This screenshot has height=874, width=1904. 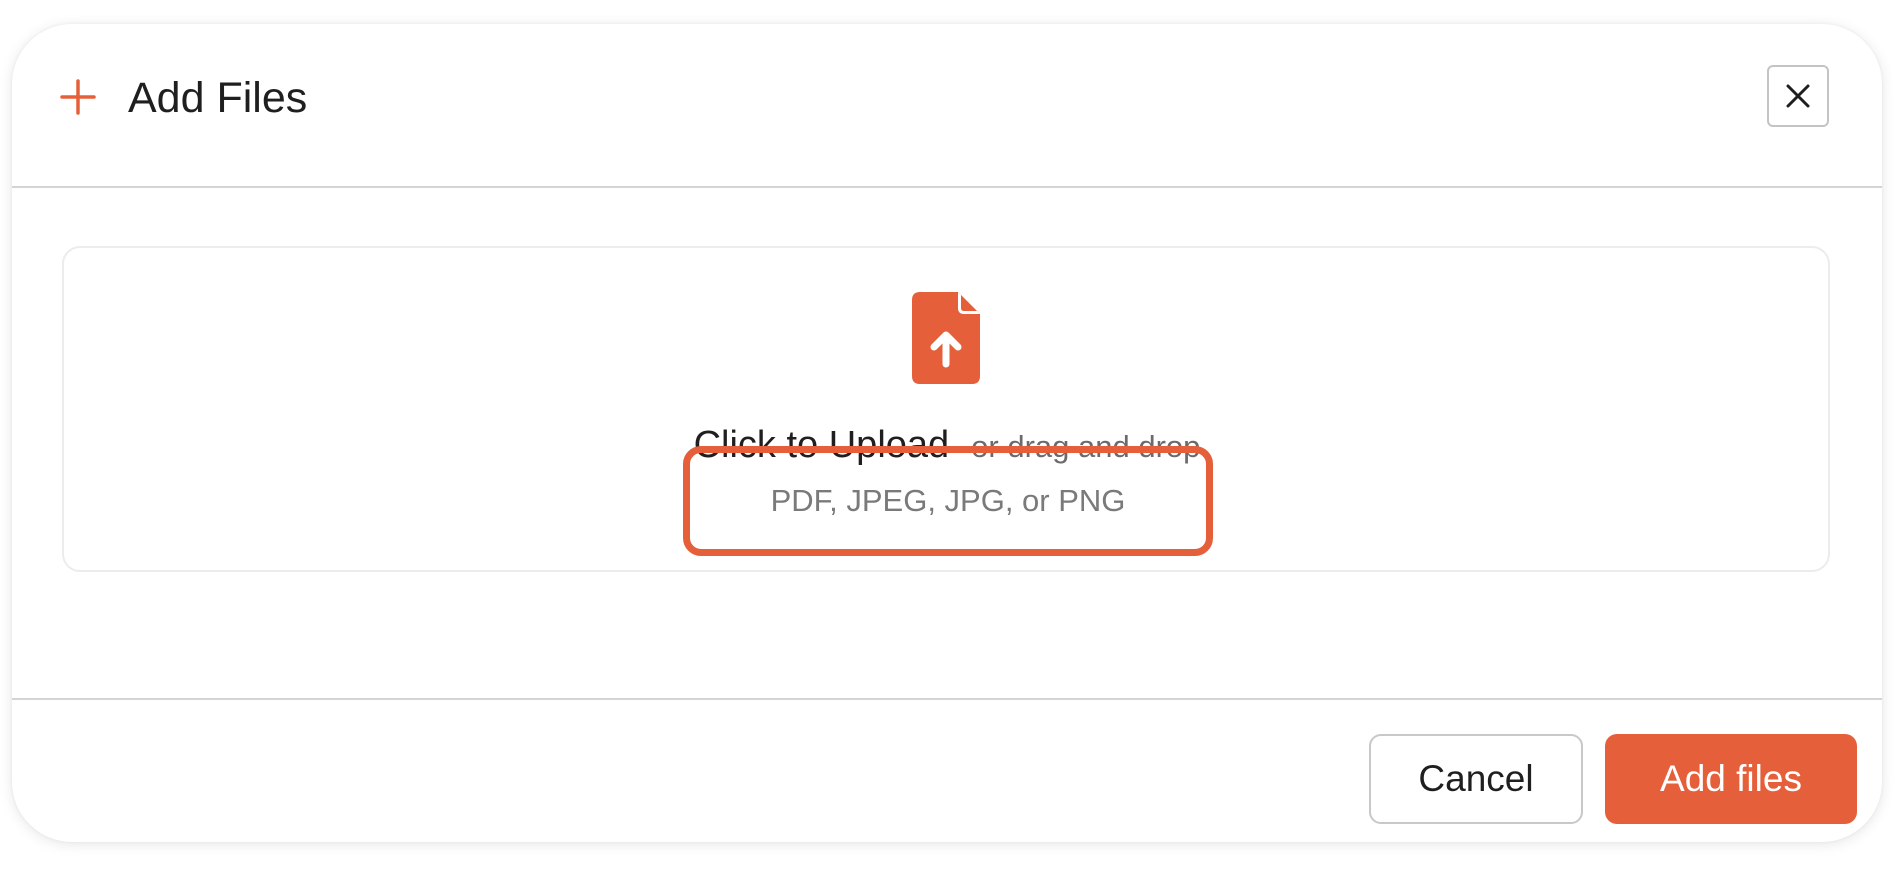 I want to click on close-button, so click(x=1798, y=96).